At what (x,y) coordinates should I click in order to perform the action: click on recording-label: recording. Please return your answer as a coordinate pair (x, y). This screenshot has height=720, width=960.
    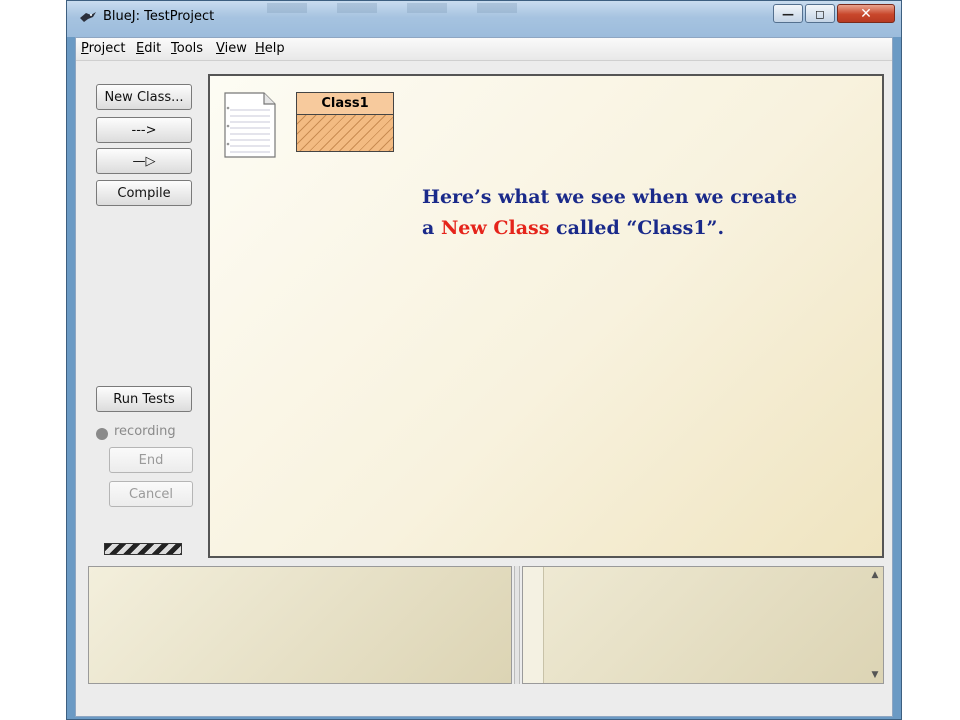
    Looking at the image, I should click on (145, 431).